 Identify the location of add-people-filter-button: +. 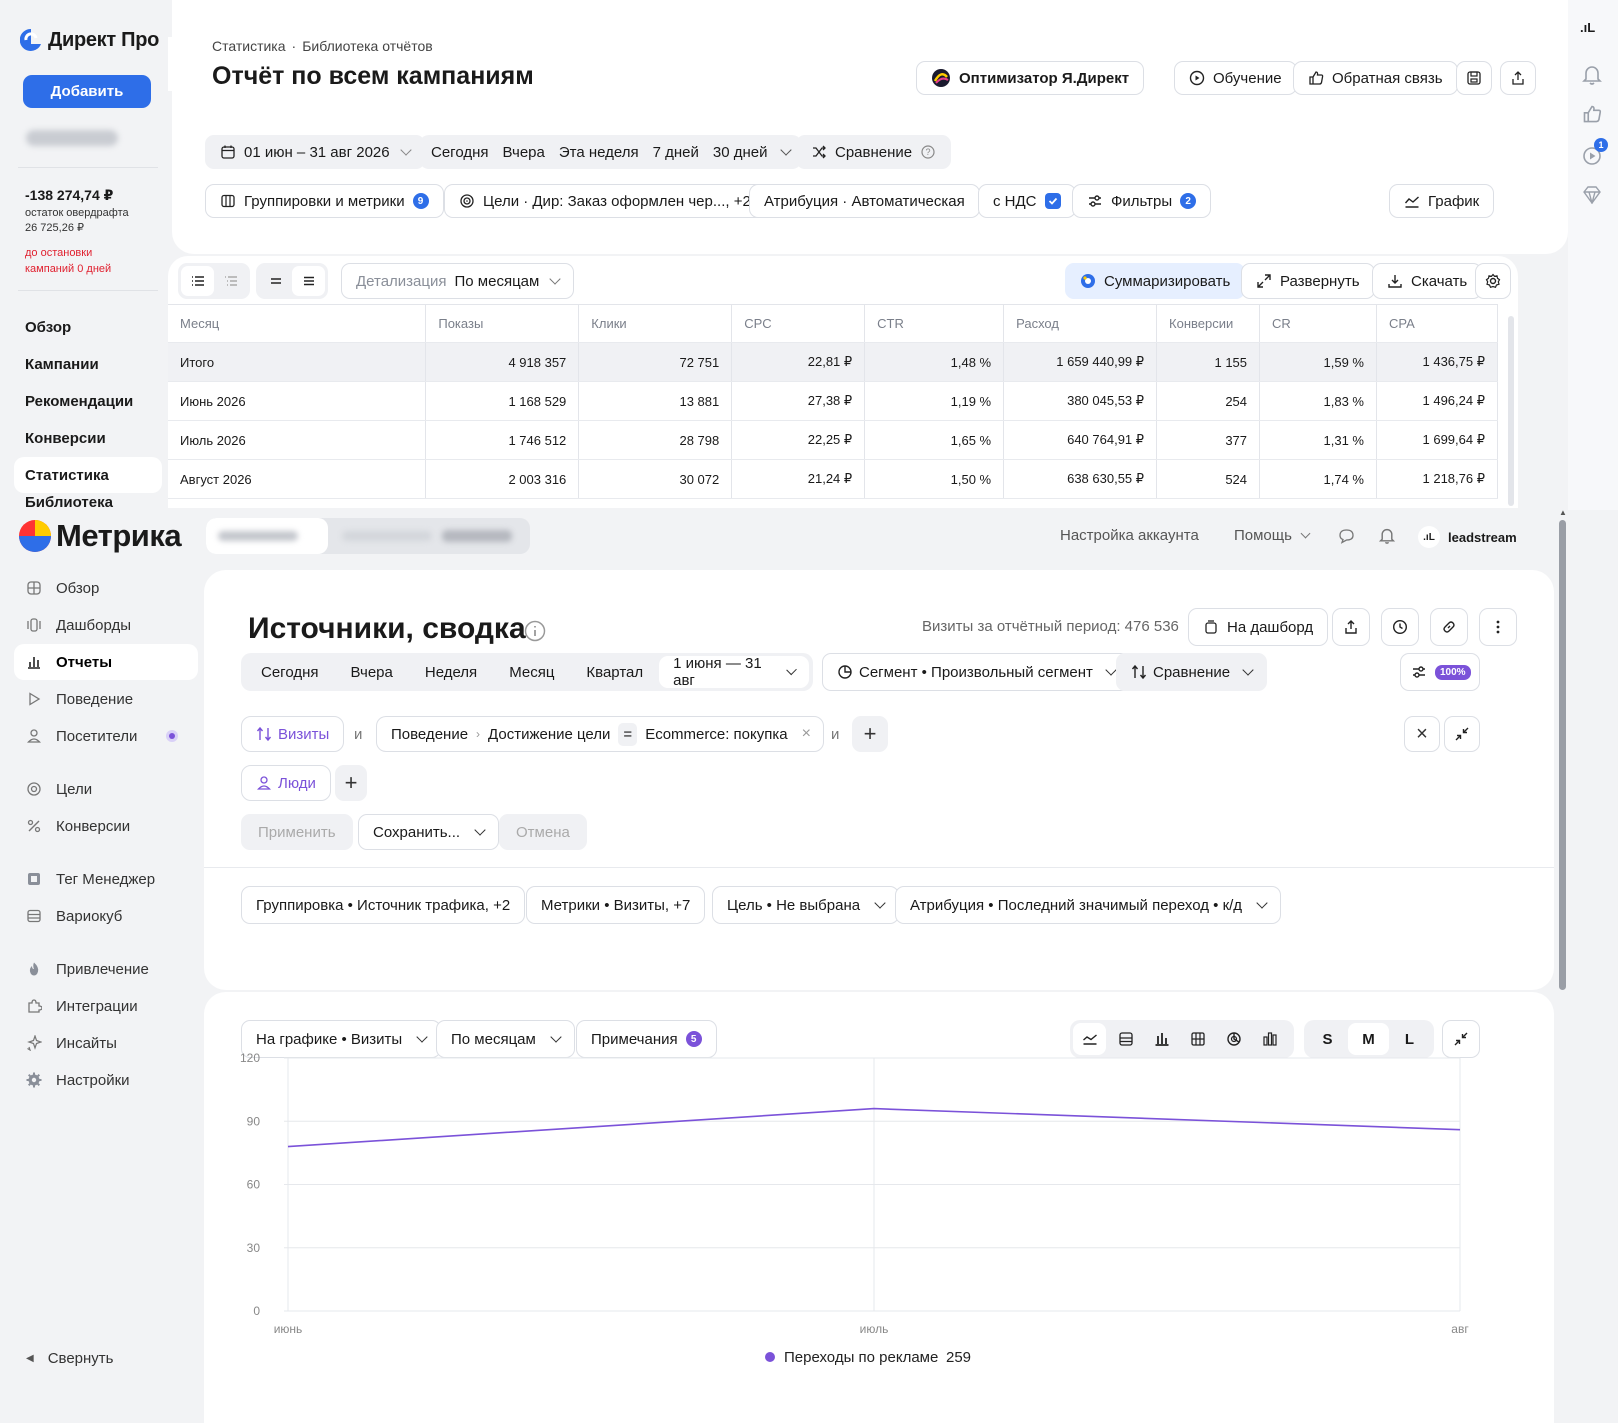
(351, 783).